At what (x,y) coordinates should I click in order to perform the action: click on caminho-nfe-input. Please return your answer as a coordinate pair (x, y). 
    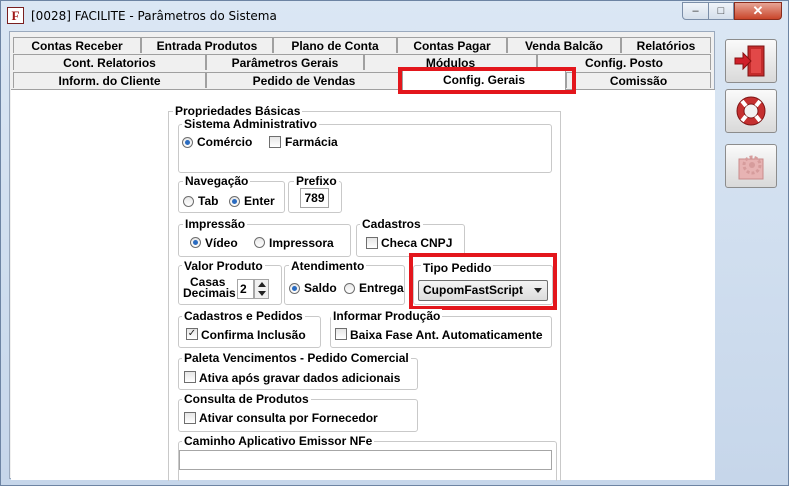
    Looking at the image, I should click on (365, 460).